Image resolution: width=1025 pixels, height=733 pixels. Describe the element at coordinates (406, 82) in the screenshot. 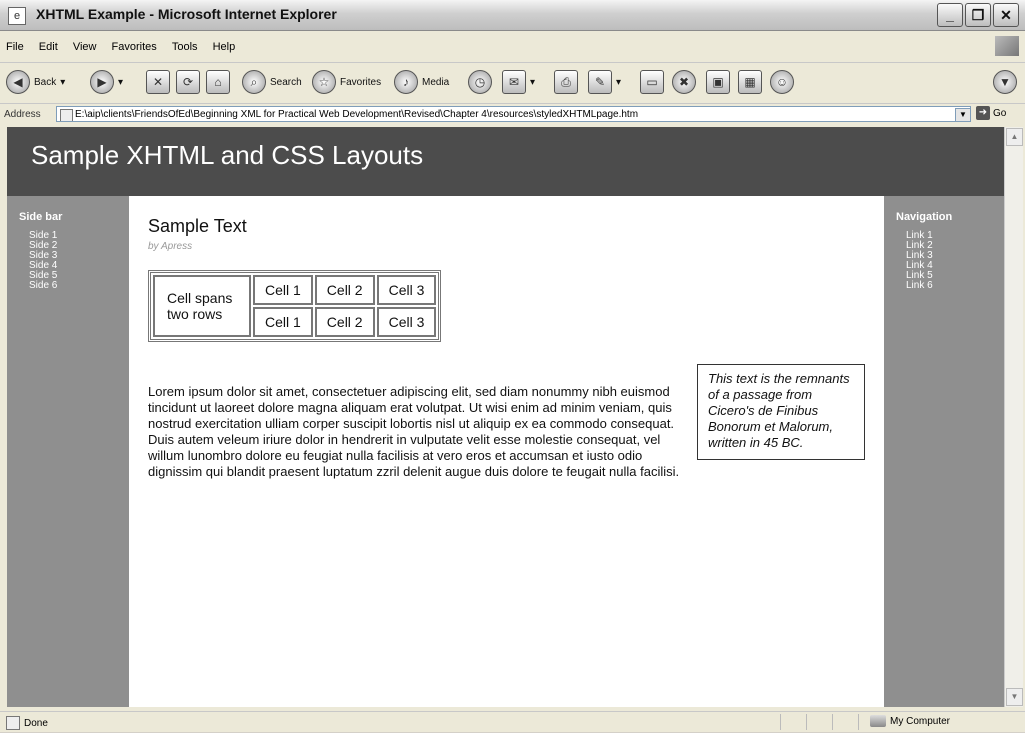

I see `media-icon: ♪` at that location.